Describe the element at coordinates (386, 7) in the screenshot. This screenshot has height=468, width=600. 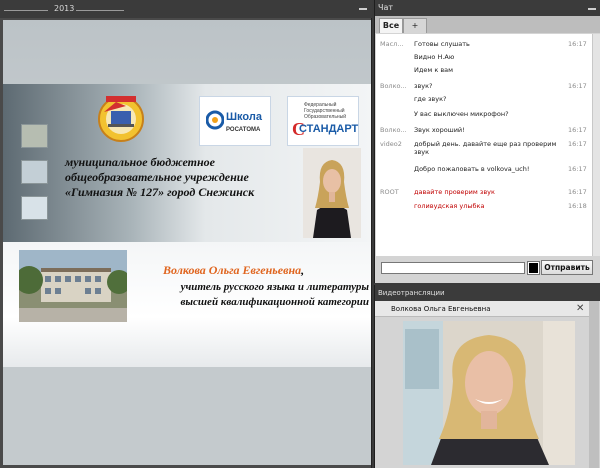
I see `chat-title: Чат` at that location.